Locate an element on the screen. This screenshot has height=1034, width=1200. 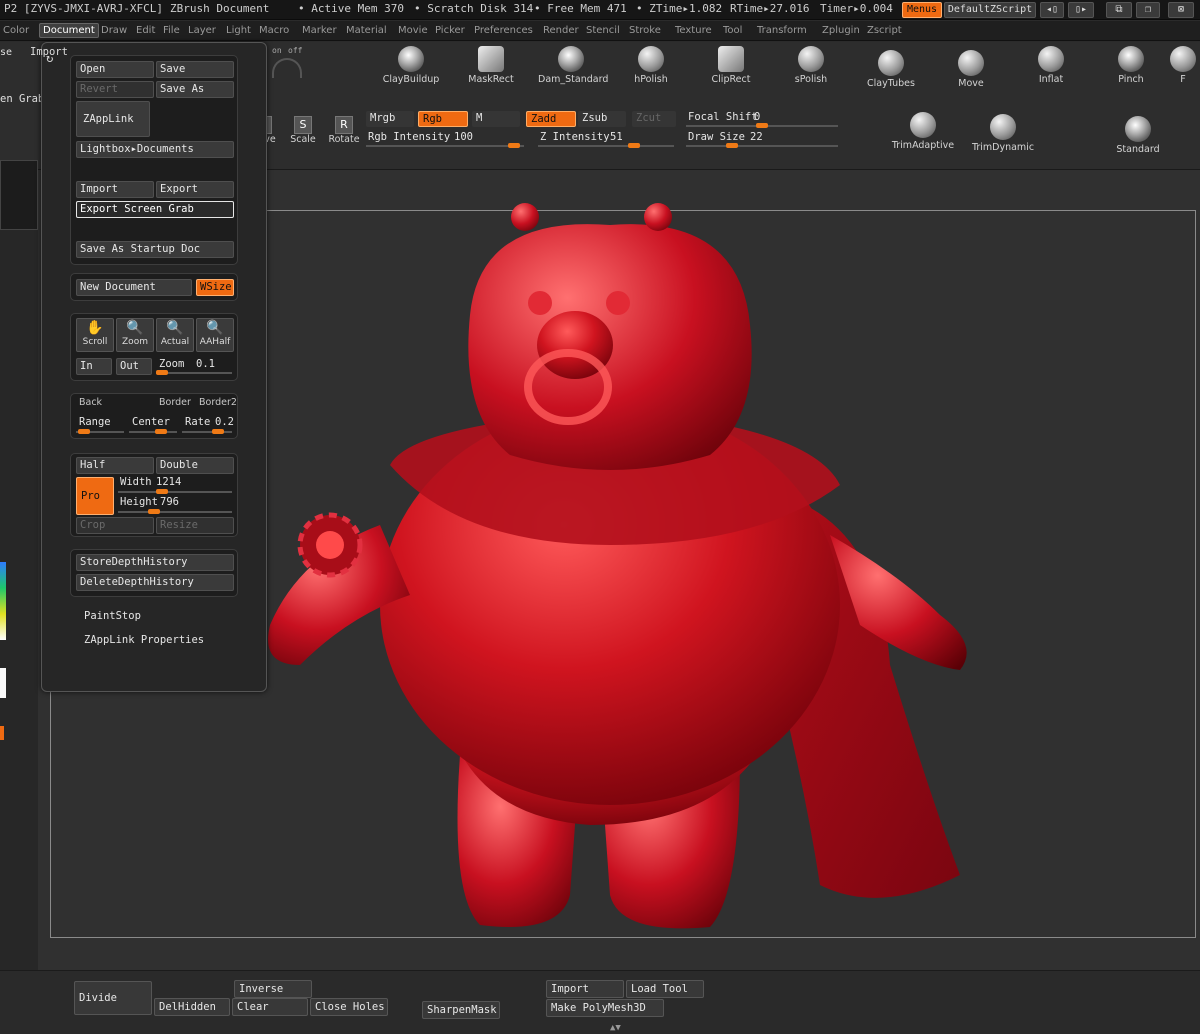
zapplink-properties-item: ZAppLink Properties is located at coordinates (144, 640).